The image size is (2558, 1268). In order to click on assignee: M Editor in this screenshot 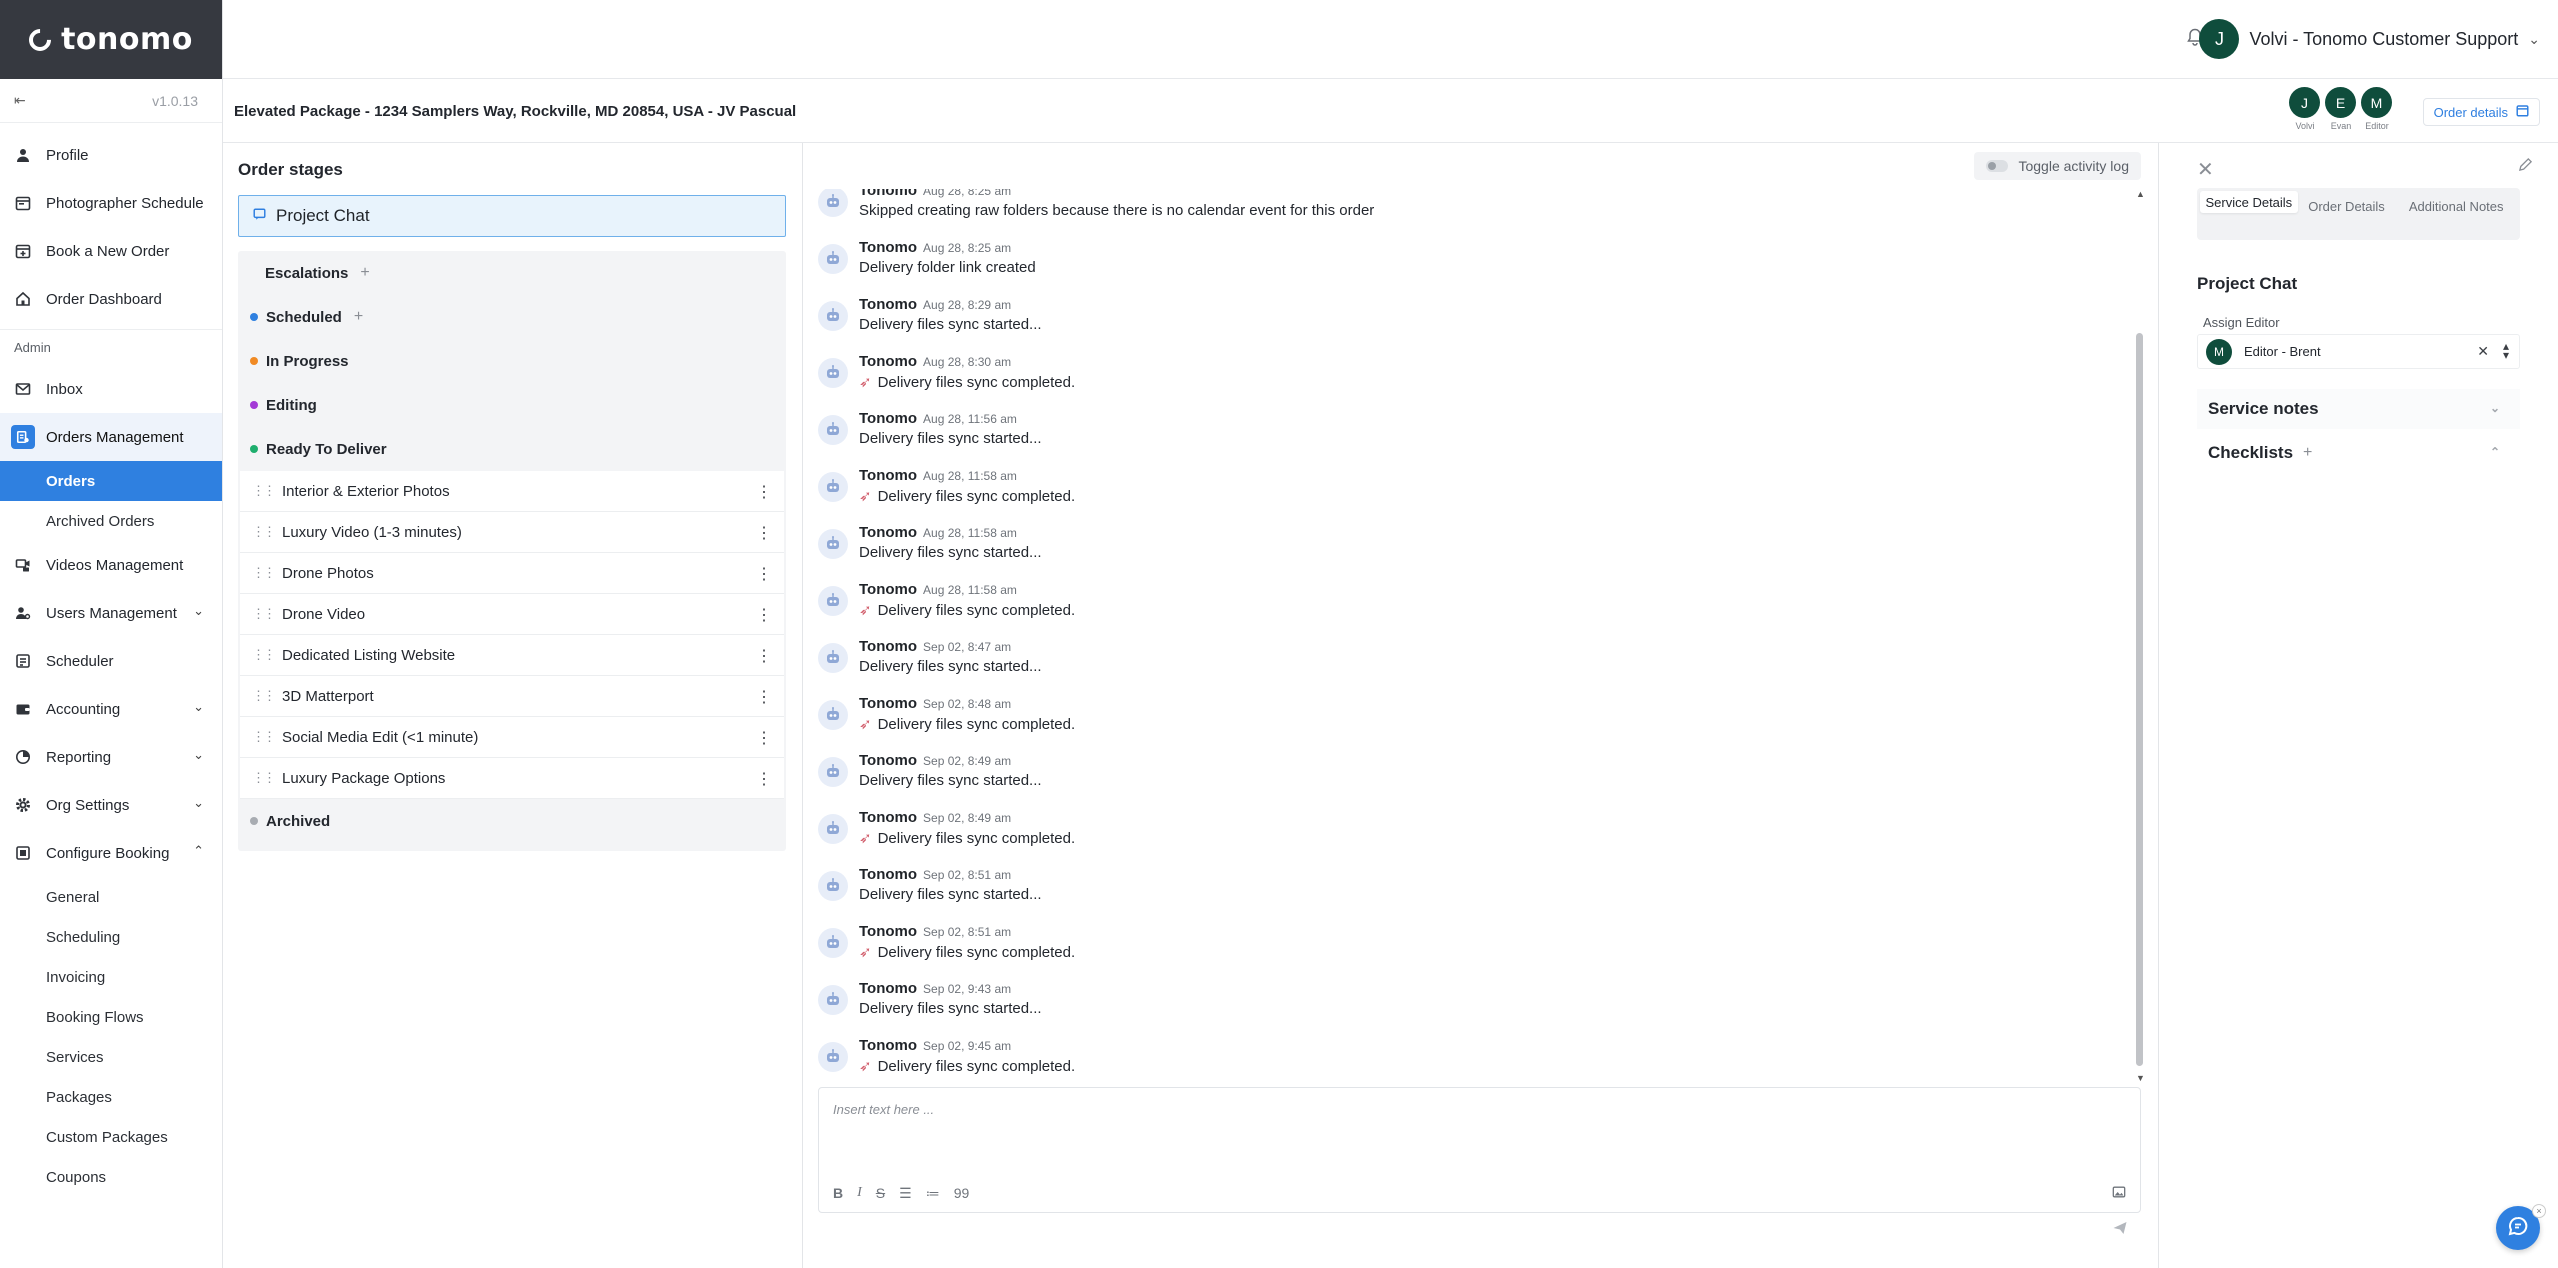, I will do `click(2377, 109)`.